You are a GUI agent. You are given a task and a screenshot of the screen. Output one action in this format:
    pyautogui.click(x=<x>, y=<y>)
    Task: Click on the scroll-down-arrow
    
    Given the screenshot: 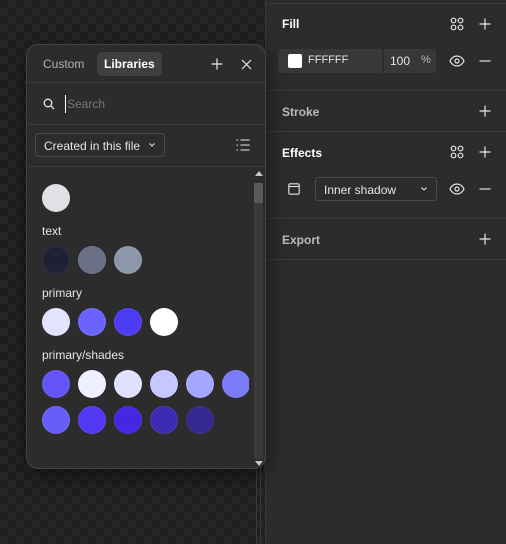 What is the action you would take?
    pyautogui.click(x=259, y=463)
    